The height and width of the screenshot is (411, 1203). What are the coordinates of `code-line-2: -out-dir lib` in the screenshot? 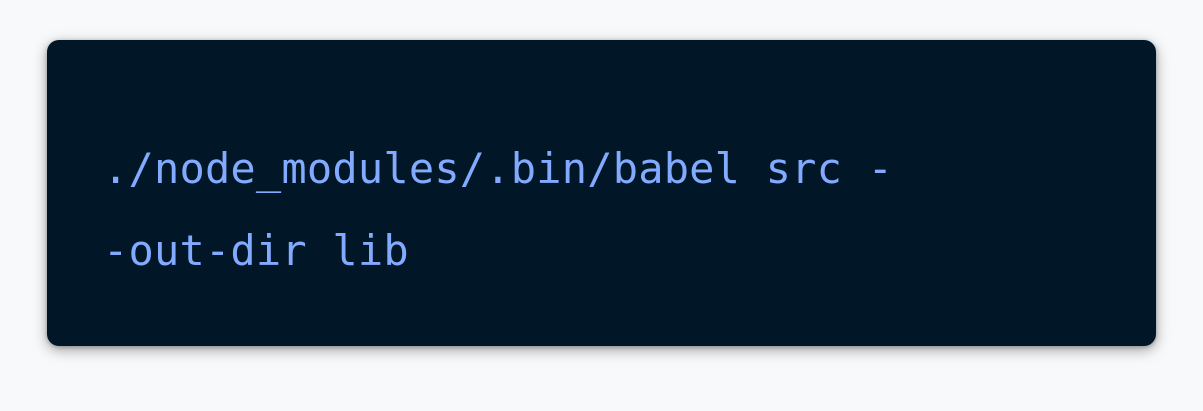 It's located at (256, 250).